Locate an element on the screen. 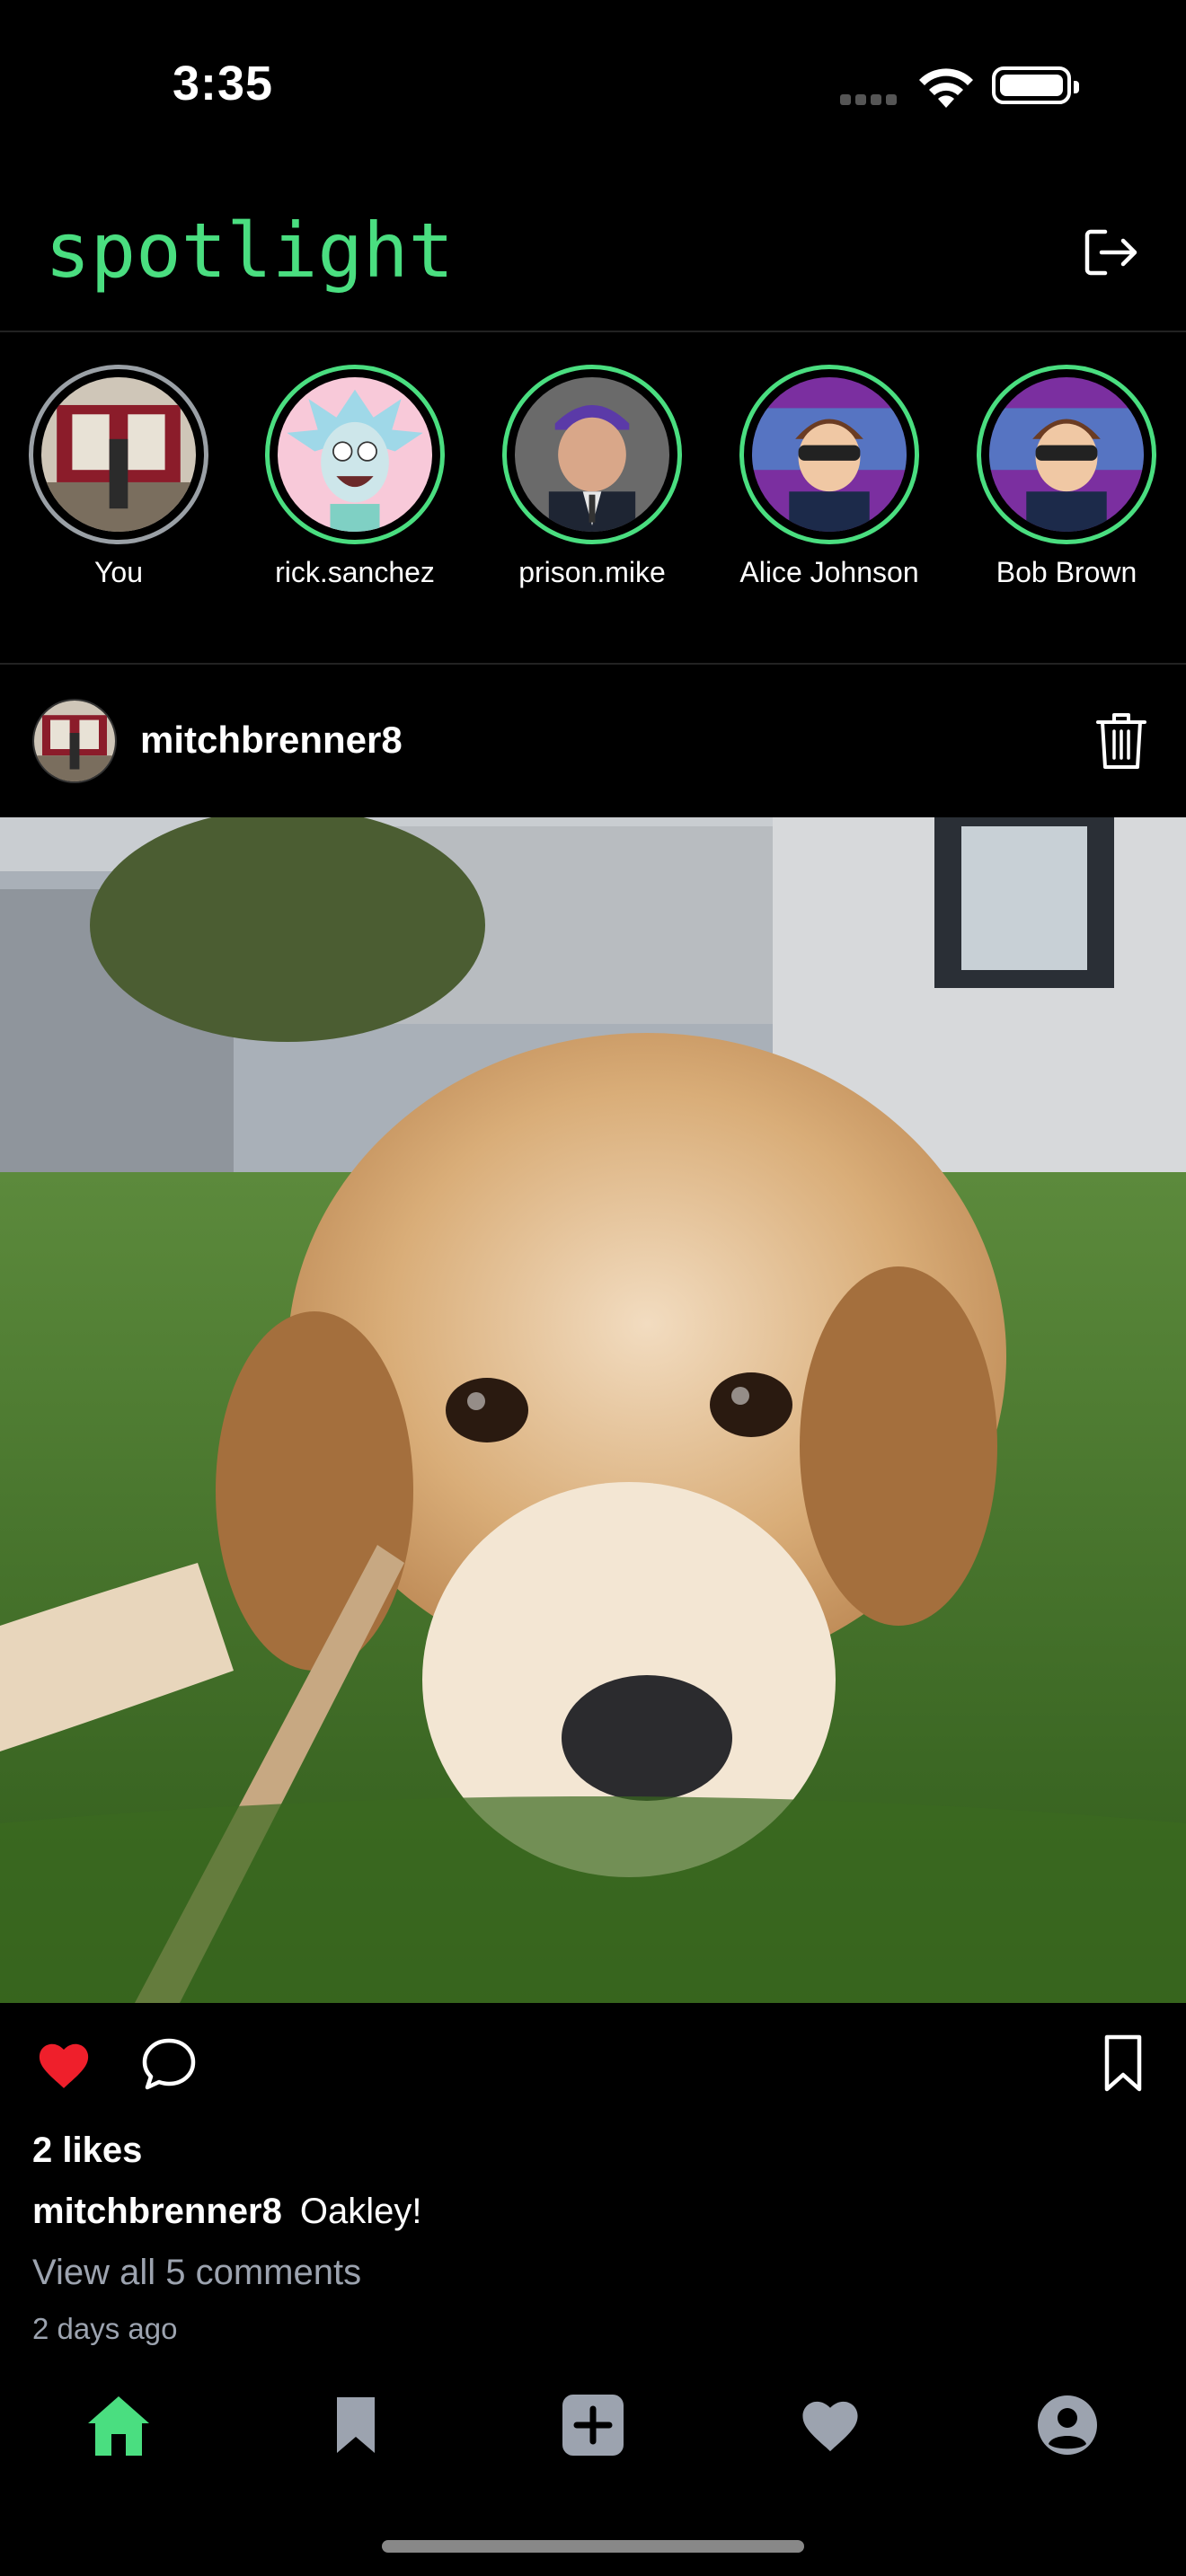 This screenshot has height=2576, width=1186. story-bob-brown: Bob Brown is located at coordinates (1066, 477).